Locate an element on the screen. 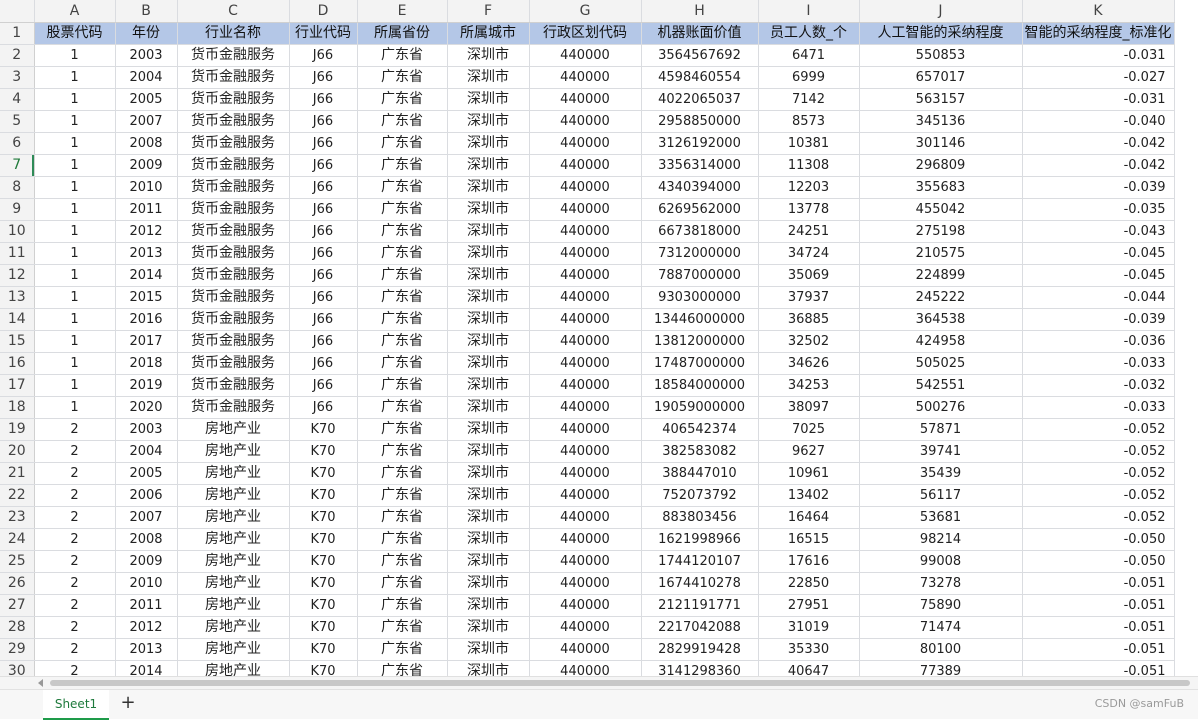  column-header-i: I is located at coordinates (809, 11).